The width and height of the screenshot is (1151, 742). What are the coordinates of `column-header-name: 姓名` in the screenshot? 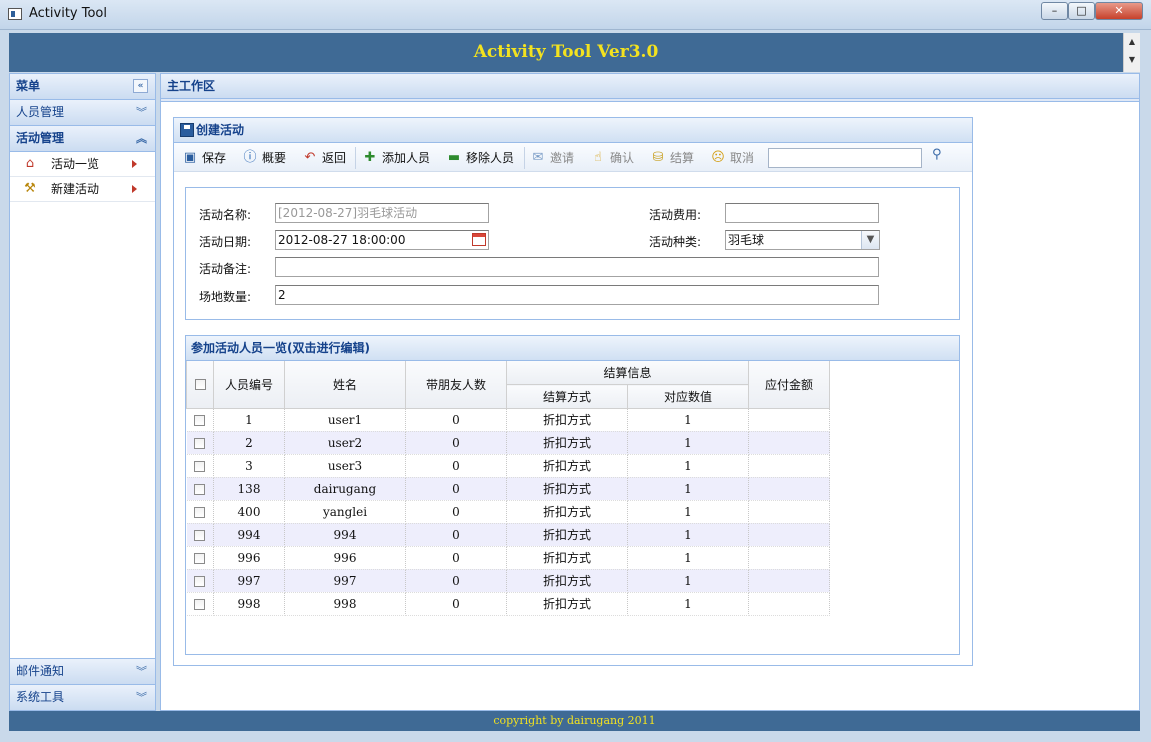 It's located at (345, 385).